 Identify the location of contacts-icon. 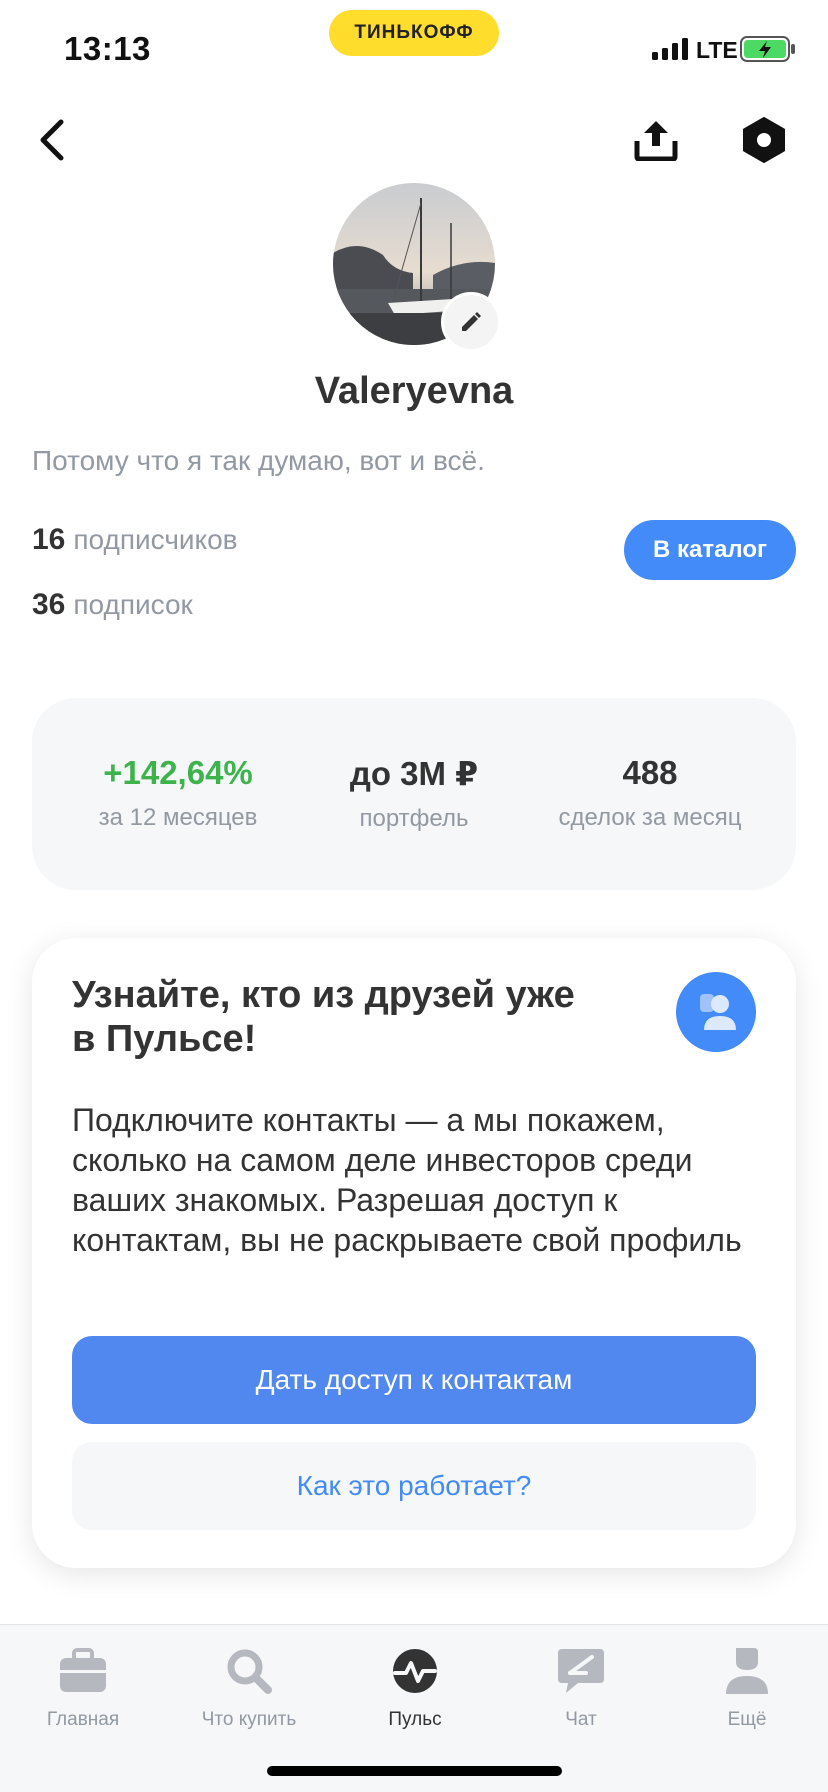
(716, 1012).